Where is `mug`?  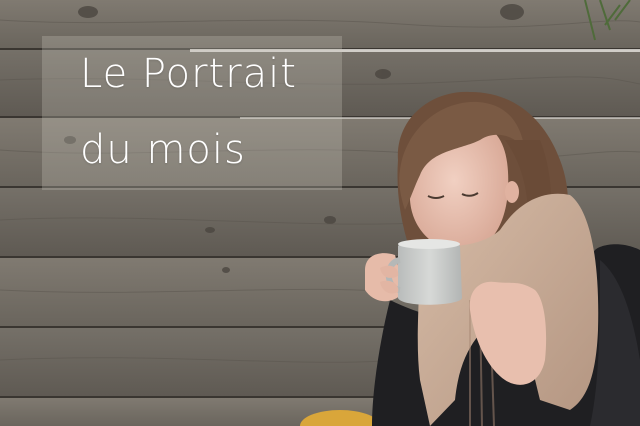
mug is located at coordinates (430, 272).